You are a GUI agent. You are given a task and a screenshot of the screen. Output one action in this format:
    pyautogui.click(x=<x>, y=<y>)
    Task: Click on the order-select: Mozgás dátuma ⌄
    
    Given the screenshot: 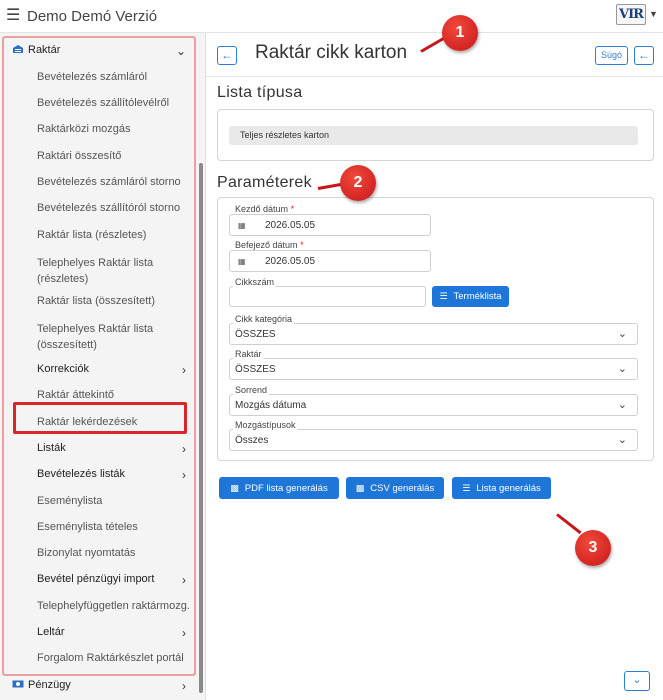 What is the action you would take?
    pyautogui.click(x=433, y=405)
    